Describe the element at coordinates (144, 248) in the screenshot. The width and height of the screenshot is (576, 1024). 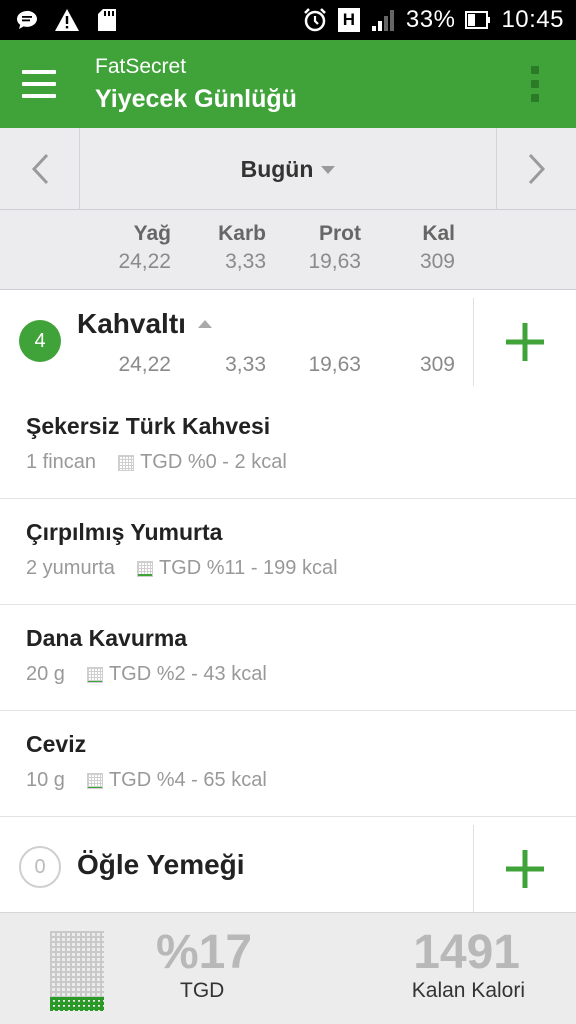
I see `totals-fat: Yağ 24,22` at that location.